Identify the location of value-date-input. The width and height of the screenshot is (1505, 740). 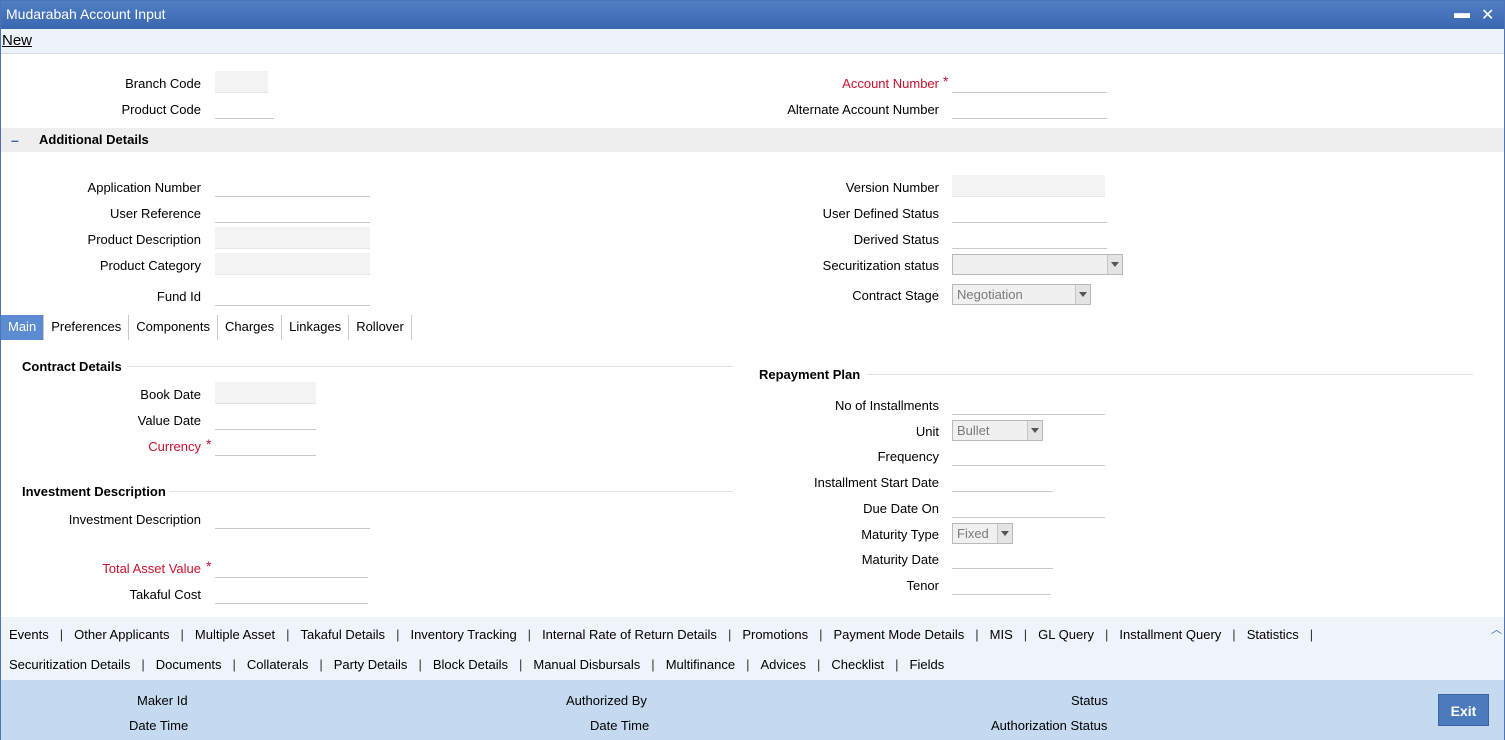
(265, 419).